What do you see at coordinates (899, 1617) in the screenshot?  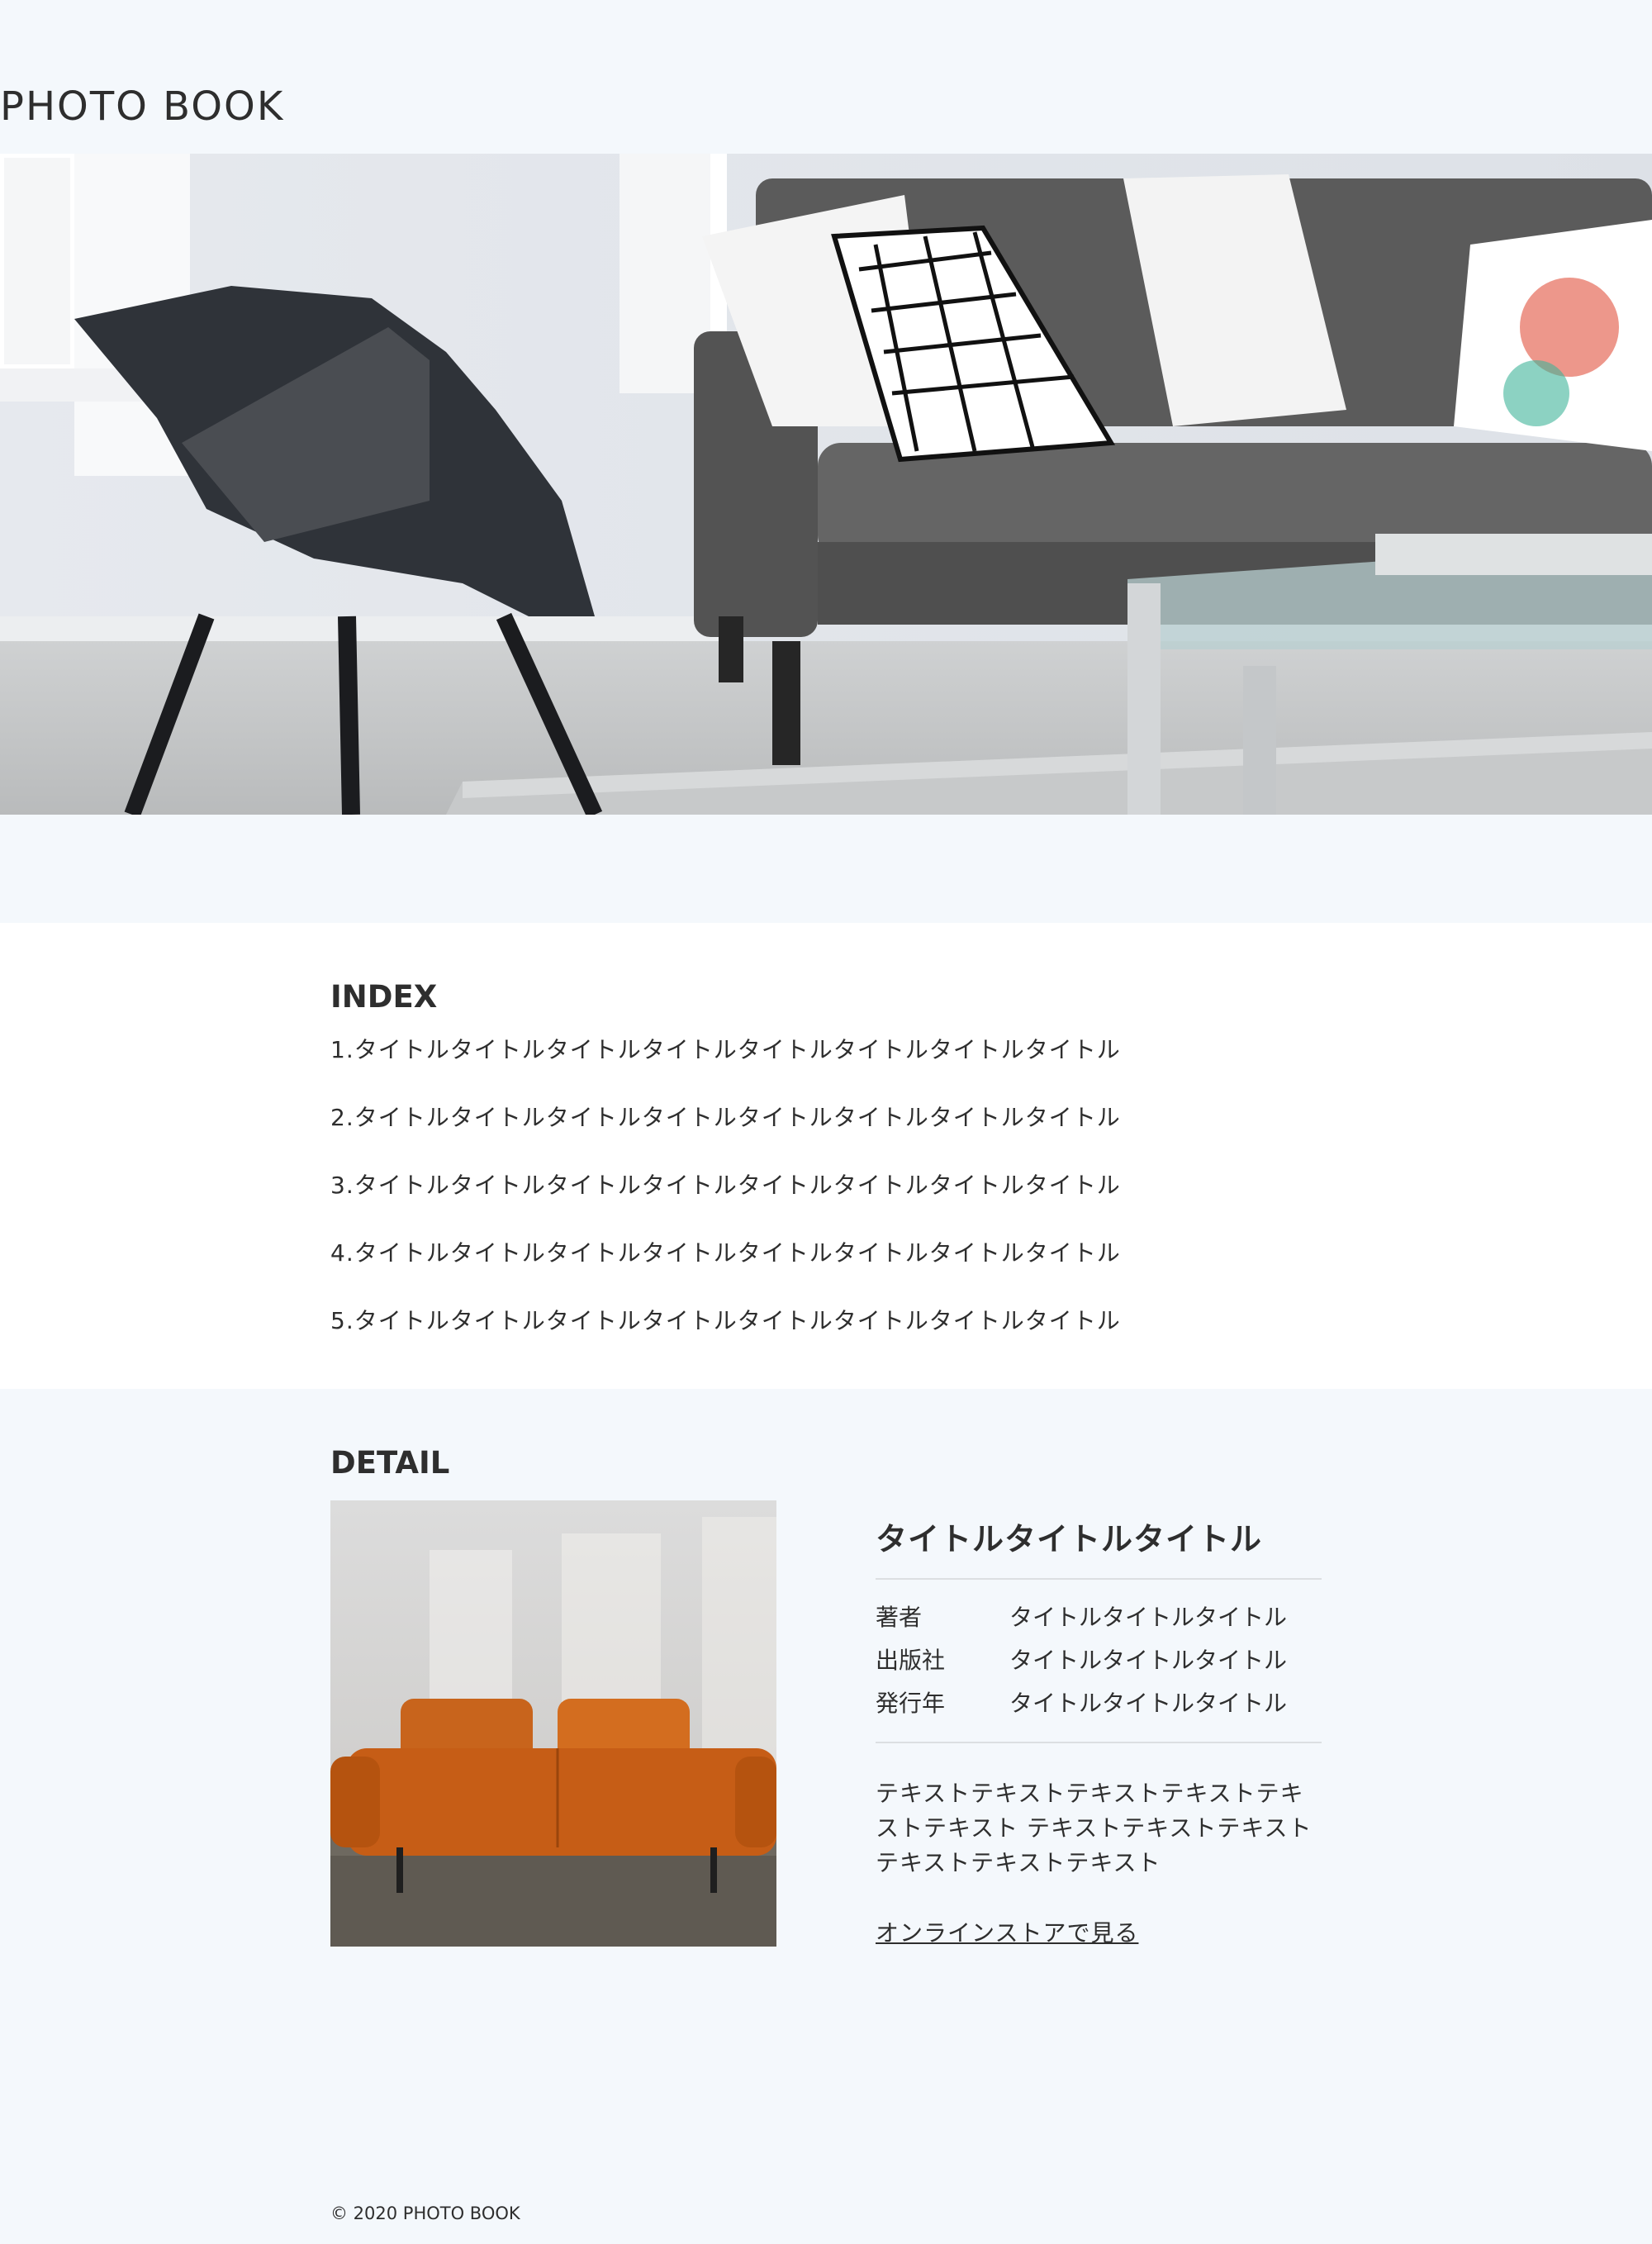 I see `meta-key: 著者` at bounding box center [899, 1617].